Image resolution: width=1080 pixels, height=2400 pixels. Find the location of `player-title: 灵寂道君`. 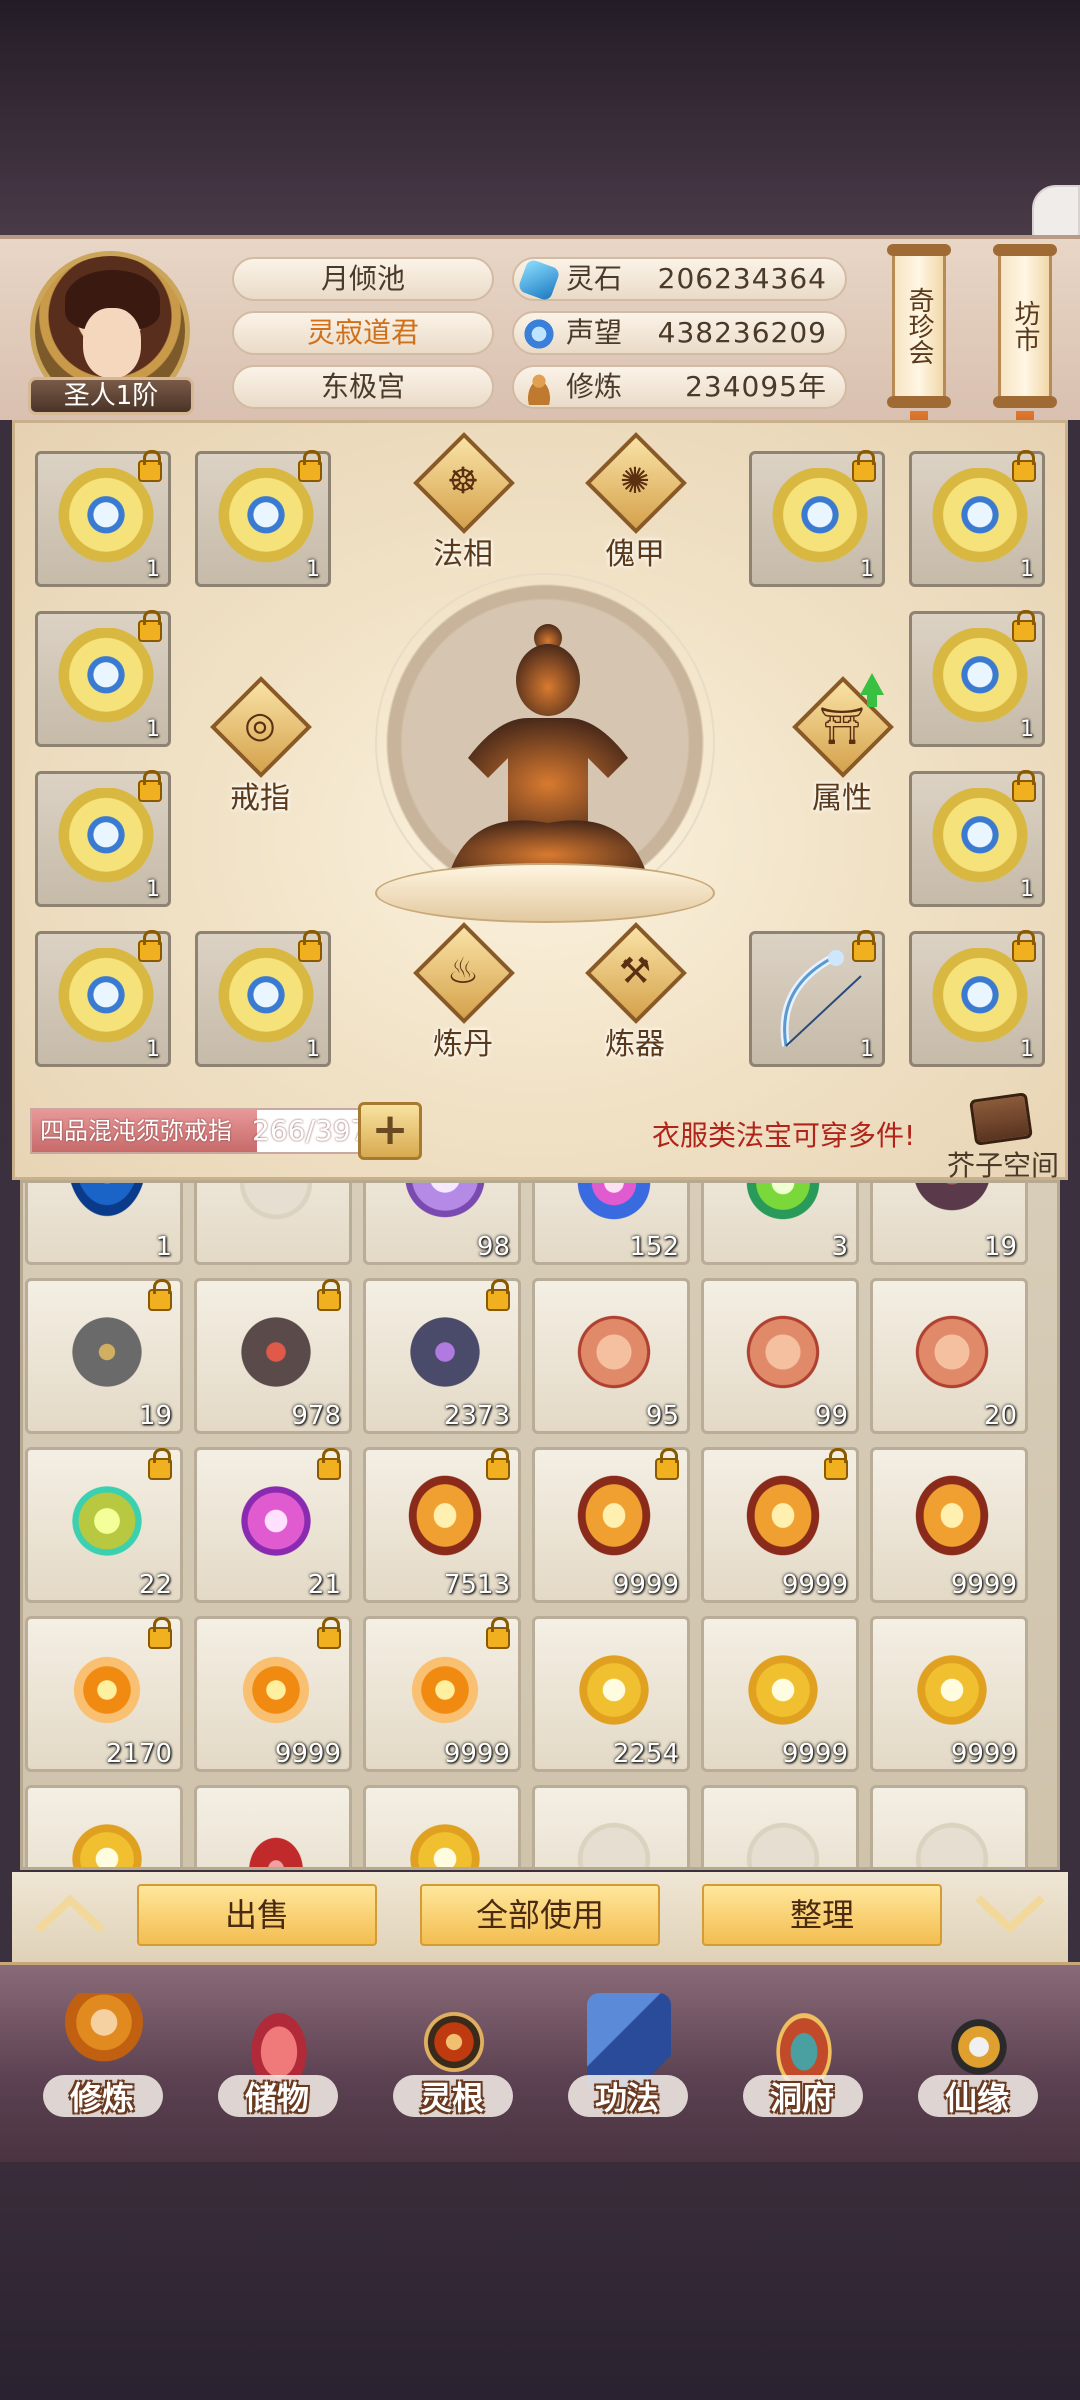

player-title: 灵寂道君 is located at coordinates (363, 333).